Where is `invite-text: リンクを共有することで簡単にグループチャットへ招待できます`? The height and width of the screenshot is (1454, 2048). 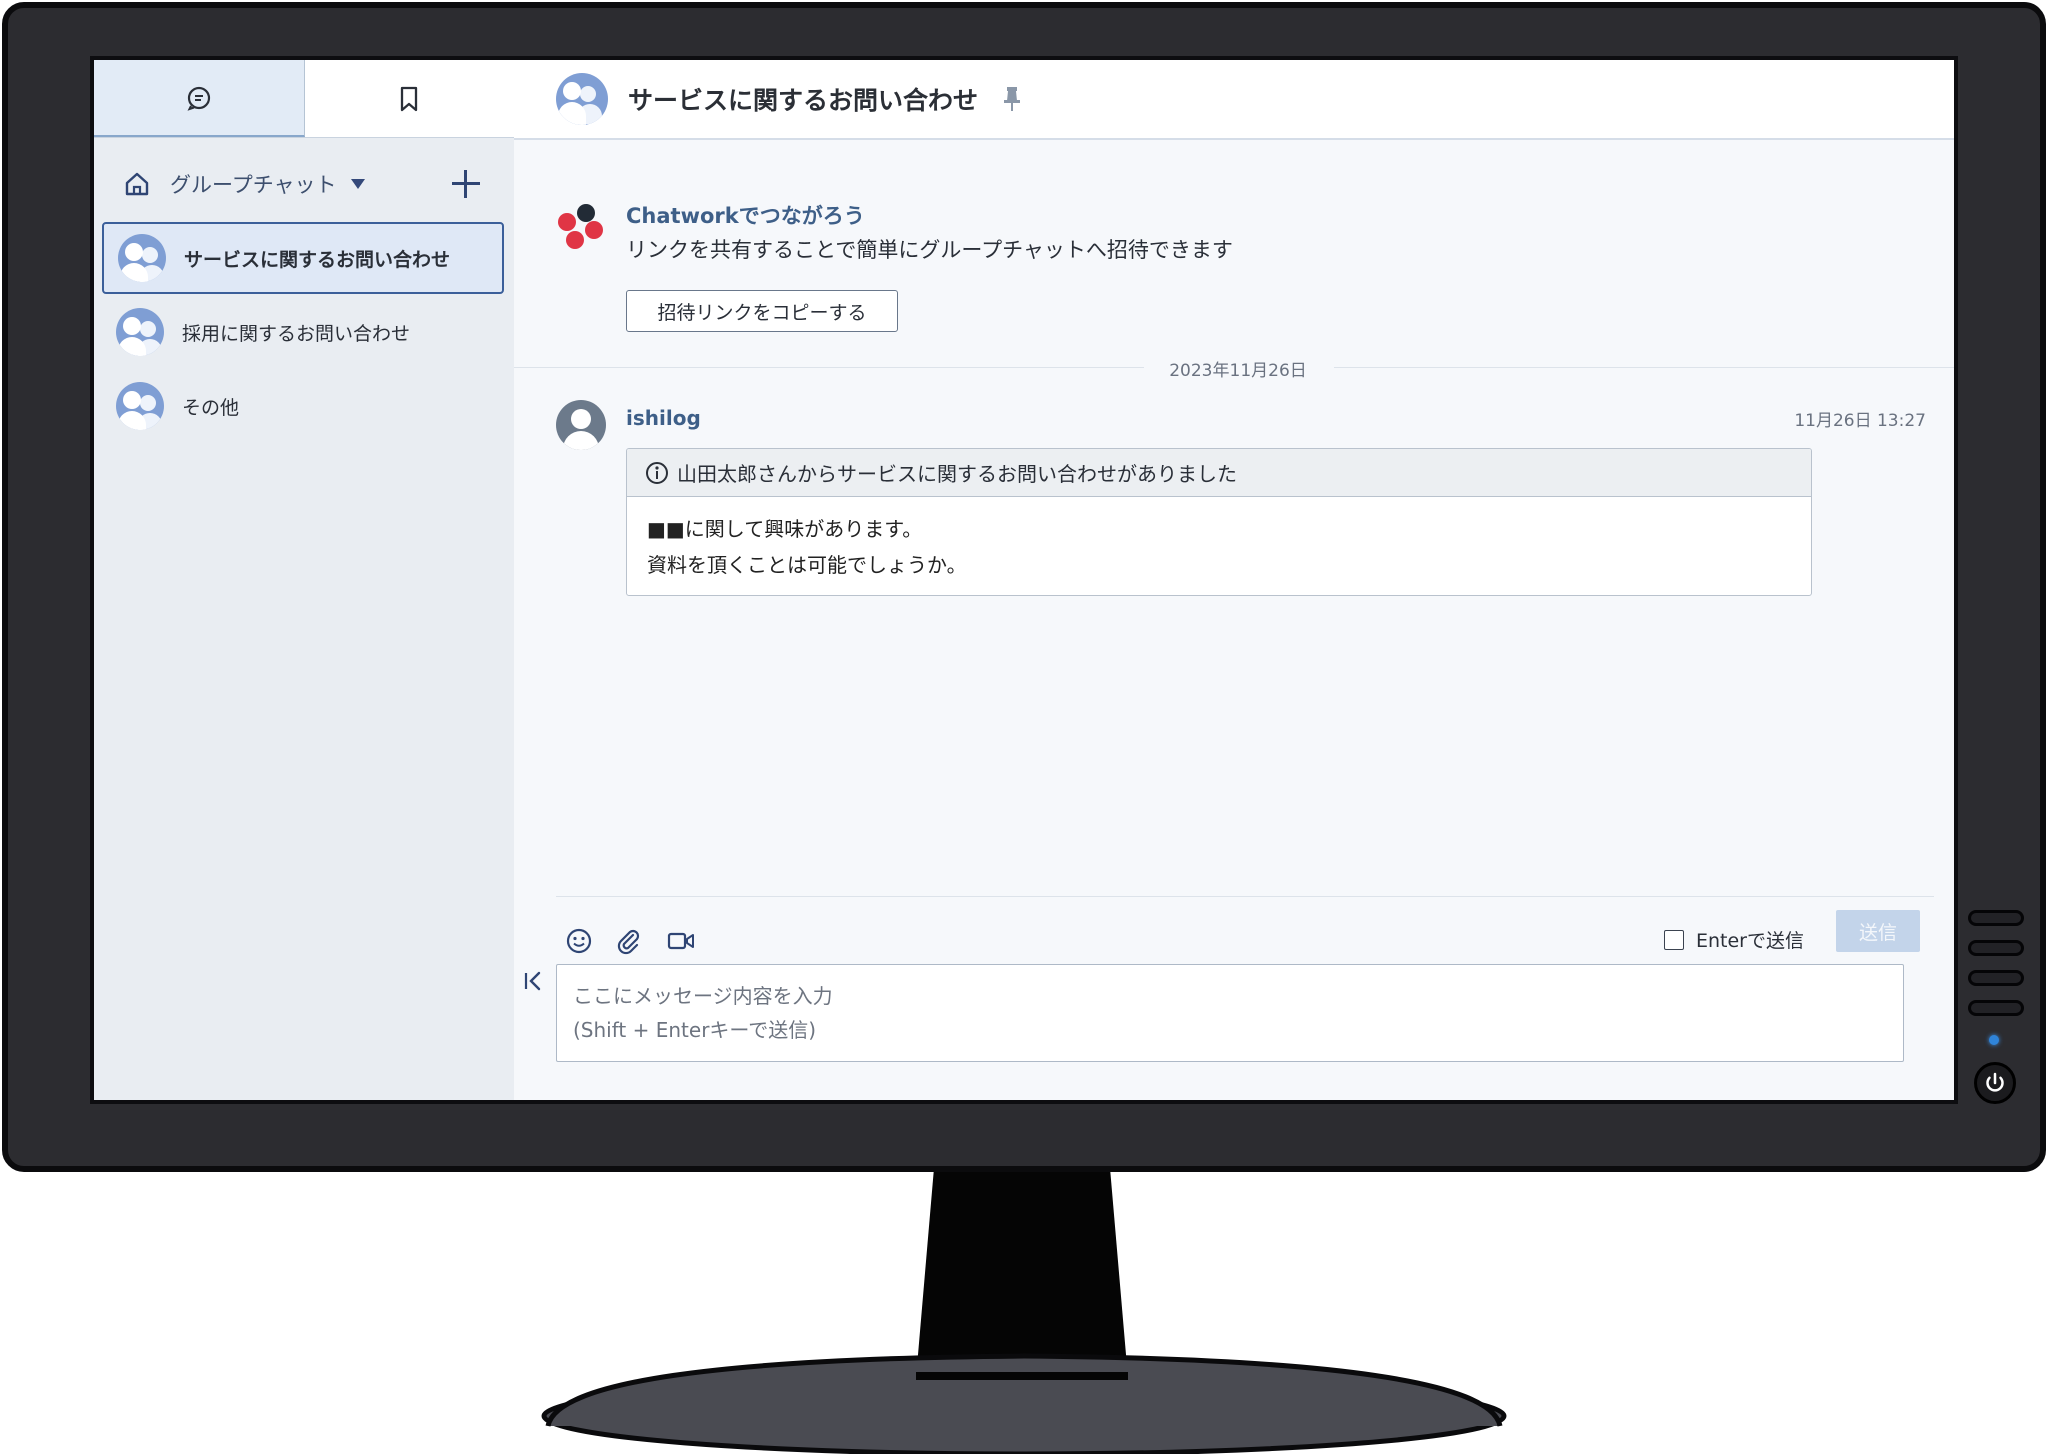
invite-text: リンクを共有することで簡単にグループチャットへ招待できます is located at coordinates (929, 250).